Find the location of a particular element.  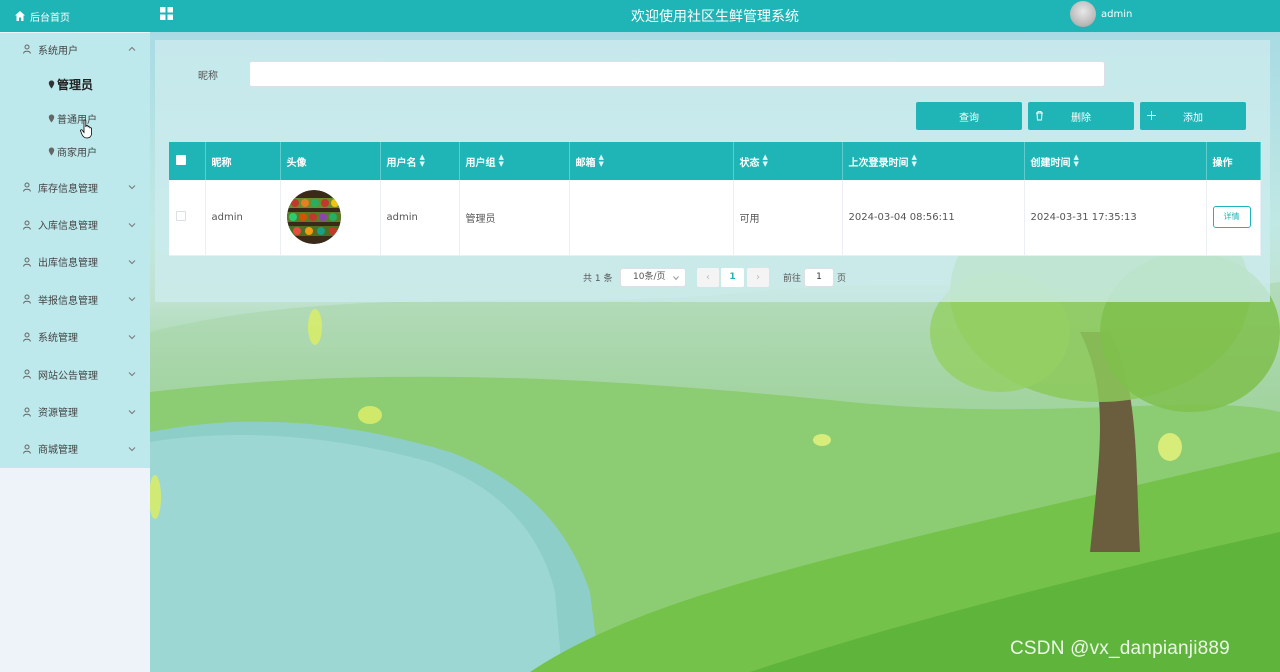

sidebar-item-label: 商城管理 is located at coordinates (58, 451).